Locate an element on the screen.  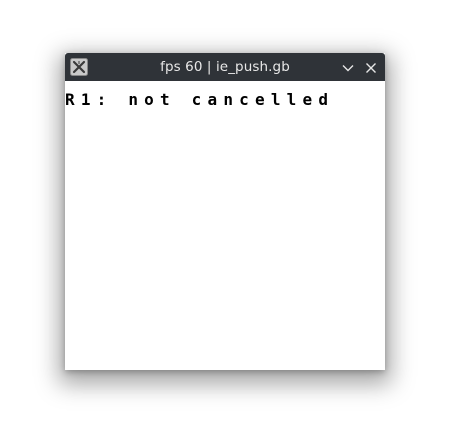
chevron-down-icon is located at coordinates (348, 67).